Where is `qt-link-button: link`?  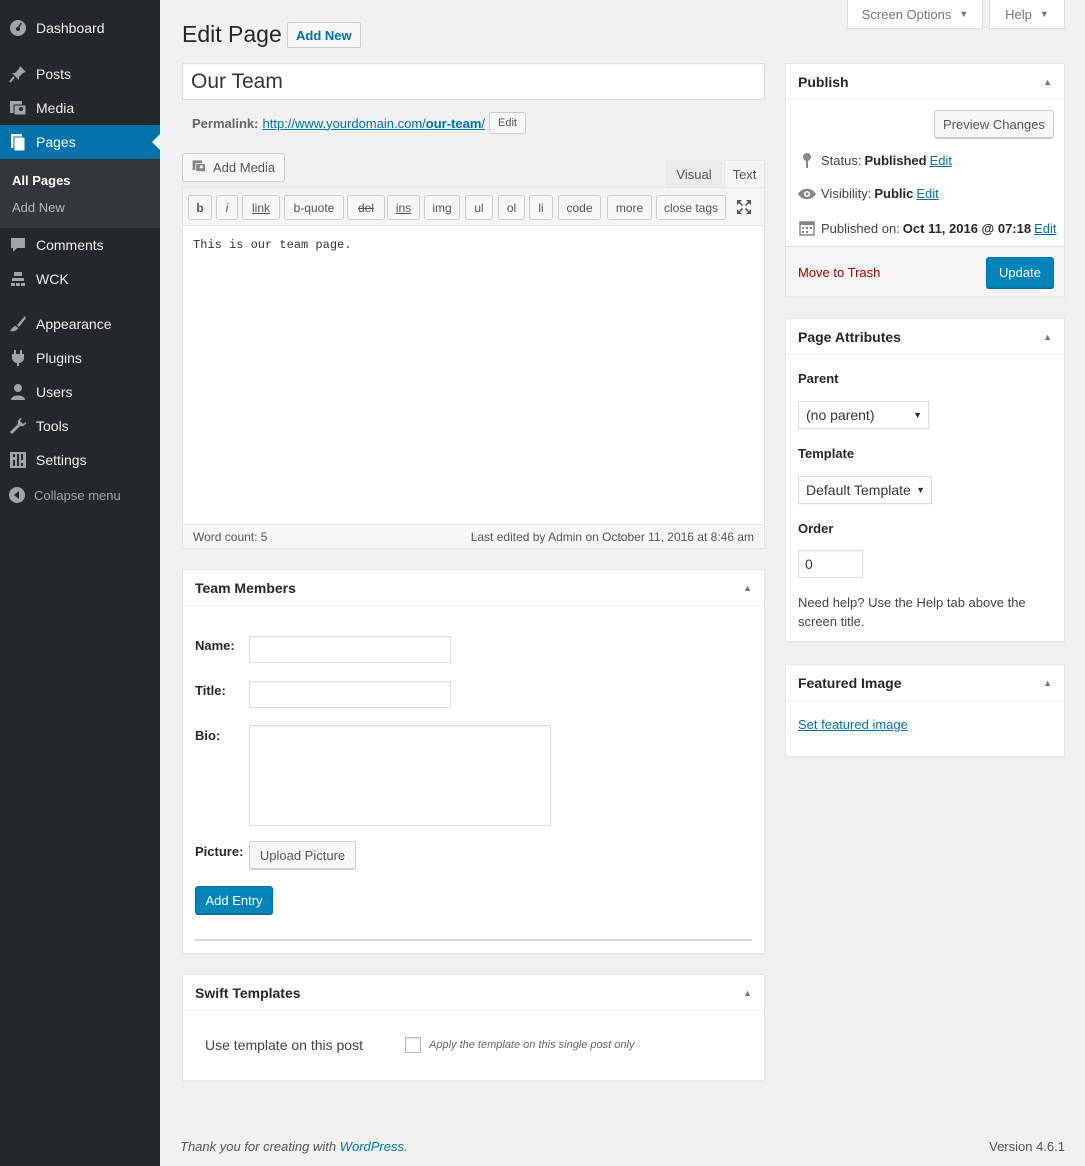
qt-link-button: link is located at coordinates (261, 207).